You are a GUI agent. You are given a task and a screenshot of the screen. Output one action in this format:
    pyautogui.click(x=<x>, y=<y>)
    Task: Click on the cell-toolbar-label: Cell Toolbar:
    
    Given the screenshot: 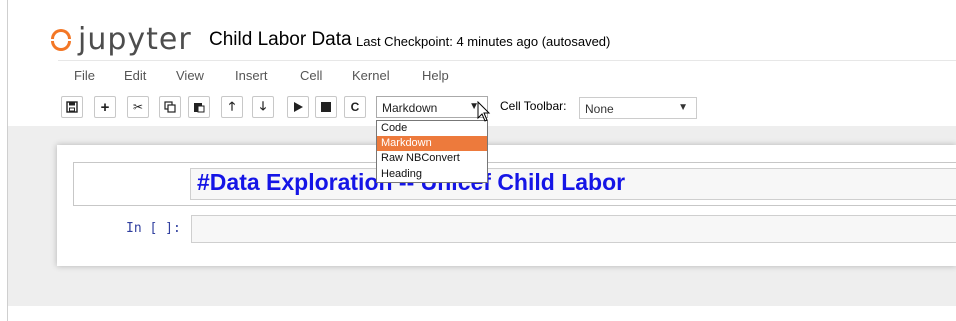 What is the action you would take?
    pyautogui.click(x=533, y=106)
    